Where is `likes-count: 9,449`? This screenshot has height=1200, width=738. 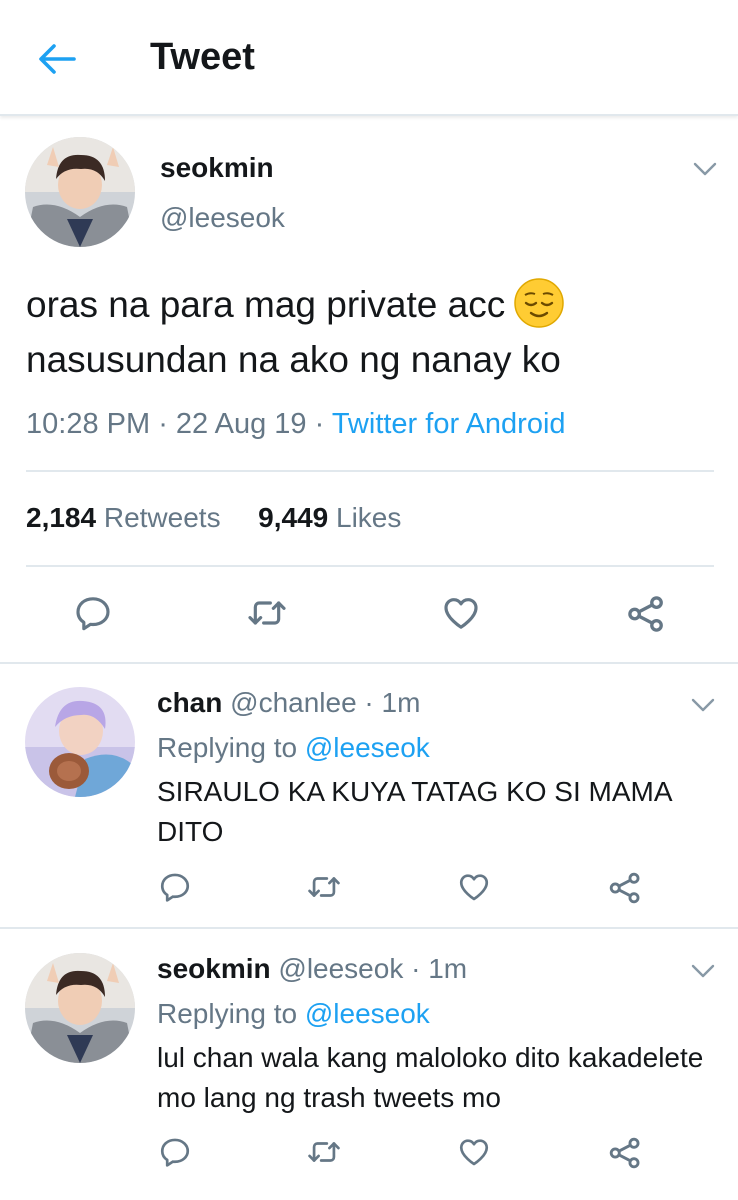 likes-count: 9,449 is located at coordinates (293, 517).